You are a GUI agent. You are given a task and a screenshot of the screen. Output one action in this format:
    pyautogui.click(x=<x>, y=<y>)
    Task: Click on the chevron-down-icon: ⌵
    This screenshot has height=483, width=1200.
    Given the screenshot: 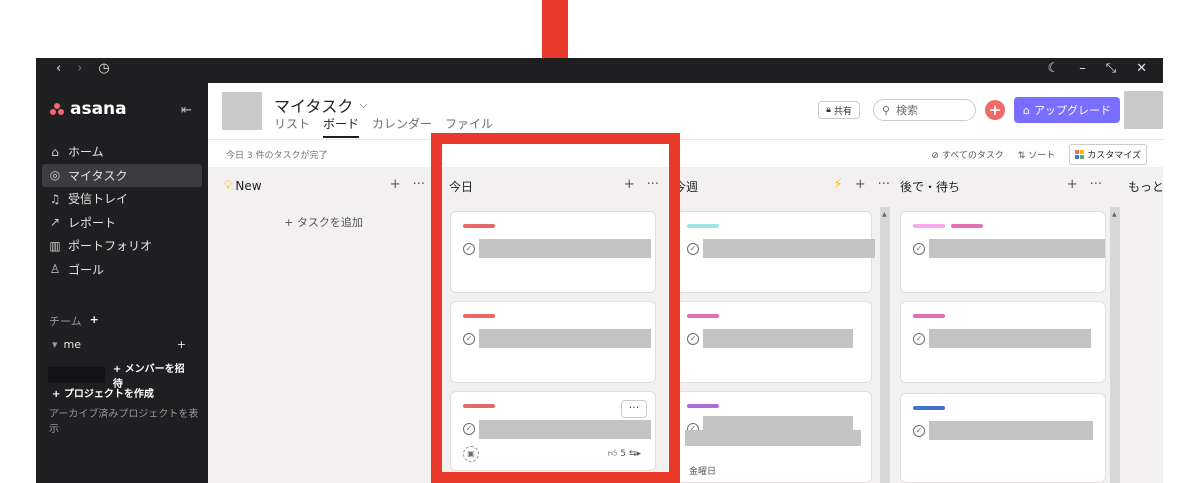 What is the action you would take?
    pyautogui.click(x=363, y=105)
    